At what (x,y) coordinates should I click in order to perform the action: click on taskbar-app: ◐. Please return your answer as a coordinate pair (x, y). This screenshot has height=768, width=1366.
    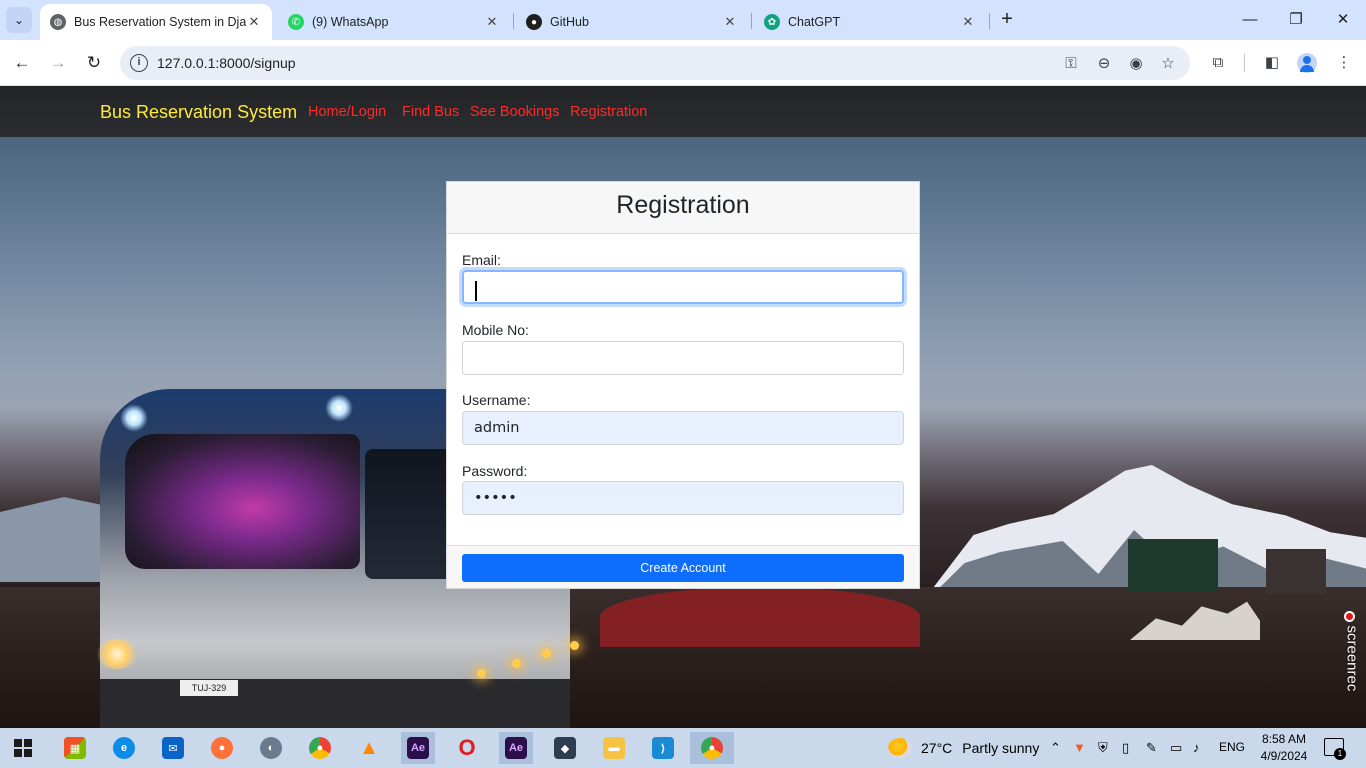
    Looking at the image, I should click on (271, 748).